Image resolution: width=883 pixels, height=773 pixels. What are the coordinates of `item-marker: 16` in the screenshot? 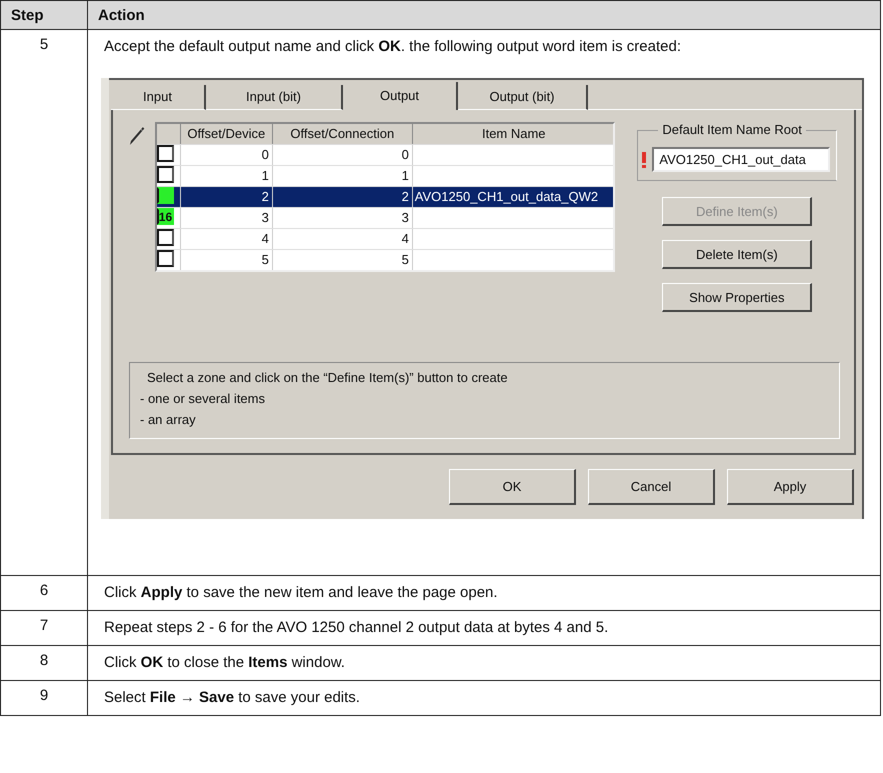 It's located at (165, 216).